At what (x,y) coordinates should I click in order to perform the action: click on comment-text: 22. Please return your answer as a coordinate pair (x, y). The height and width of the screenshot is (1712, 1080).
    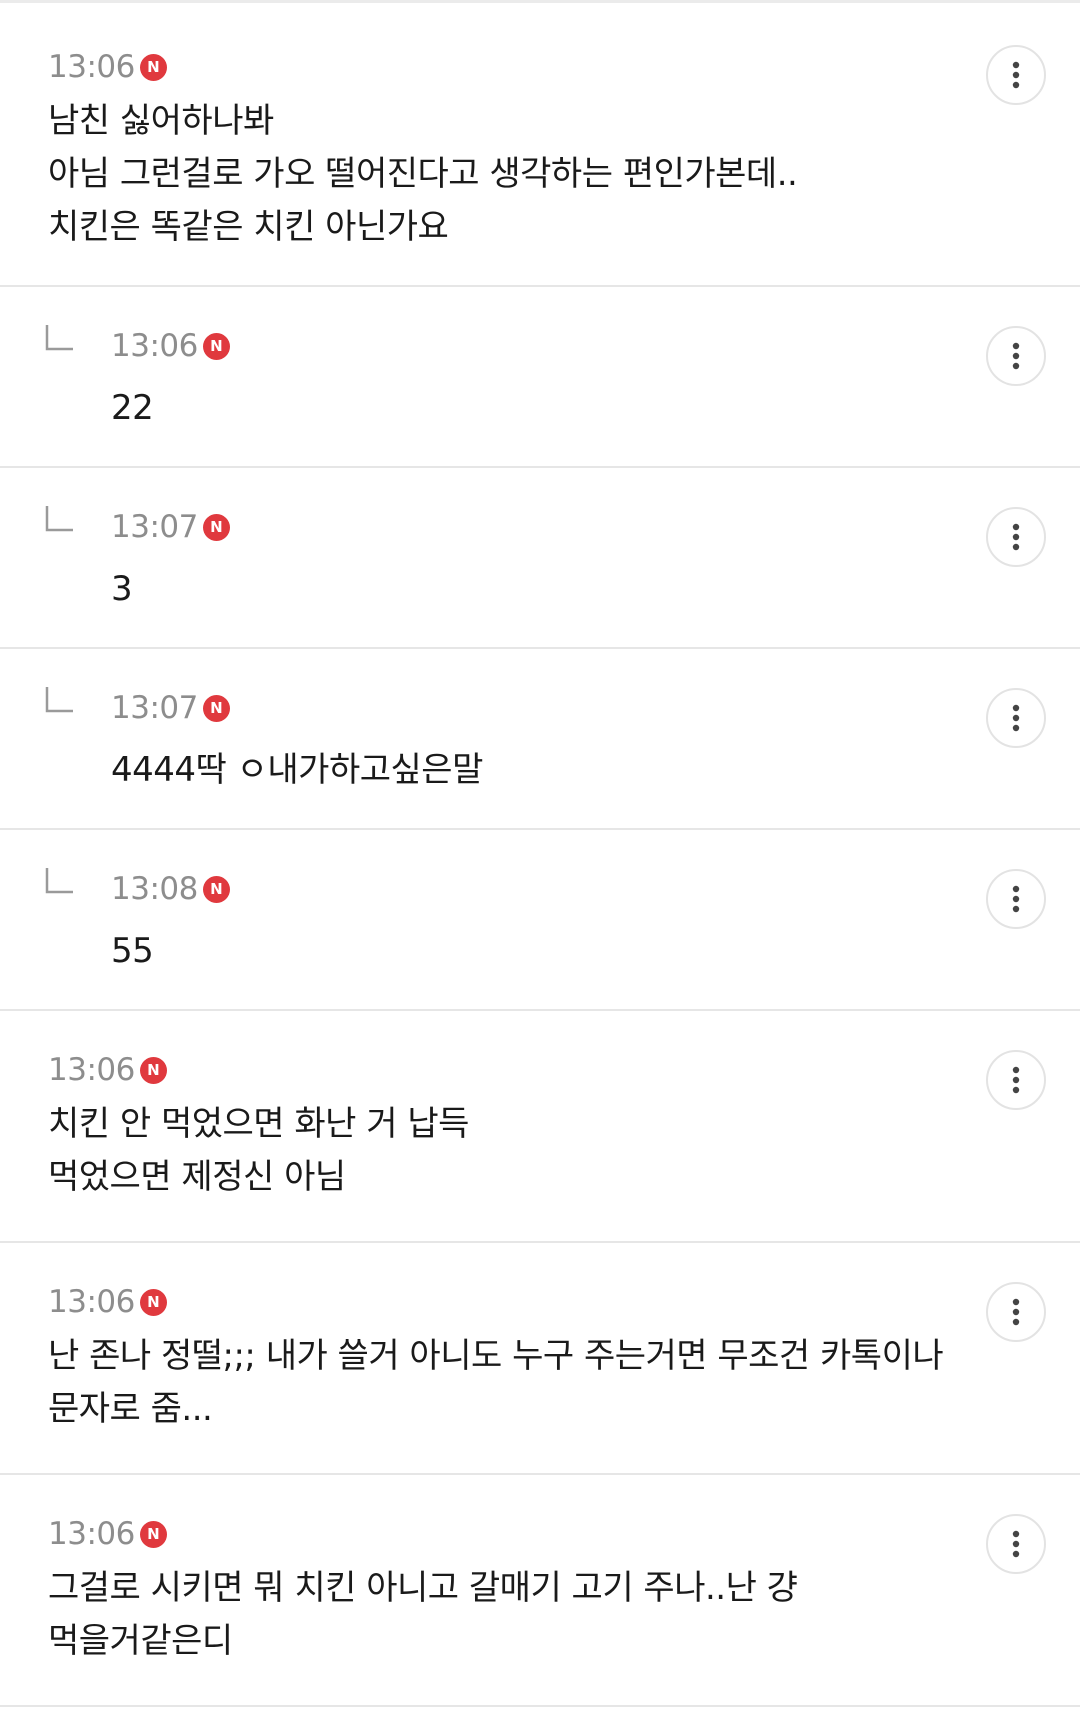
    Looking at the image, I should click on (132, 408).